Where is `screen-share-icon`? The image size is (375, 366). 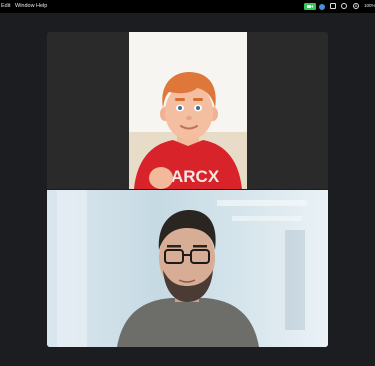
screen-share-icon is located at coordinates (333, 6).